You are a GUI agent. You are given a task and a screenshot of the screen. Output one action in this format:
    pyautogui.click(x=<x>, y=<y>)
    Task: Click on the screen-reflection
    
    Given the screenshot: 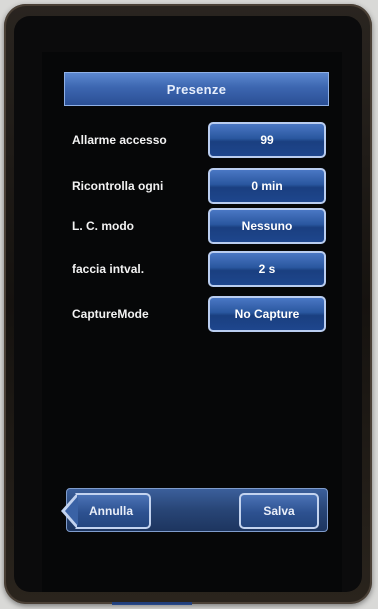 What is the action you would take?
    pyautogui.click(x=152, y=603)
    